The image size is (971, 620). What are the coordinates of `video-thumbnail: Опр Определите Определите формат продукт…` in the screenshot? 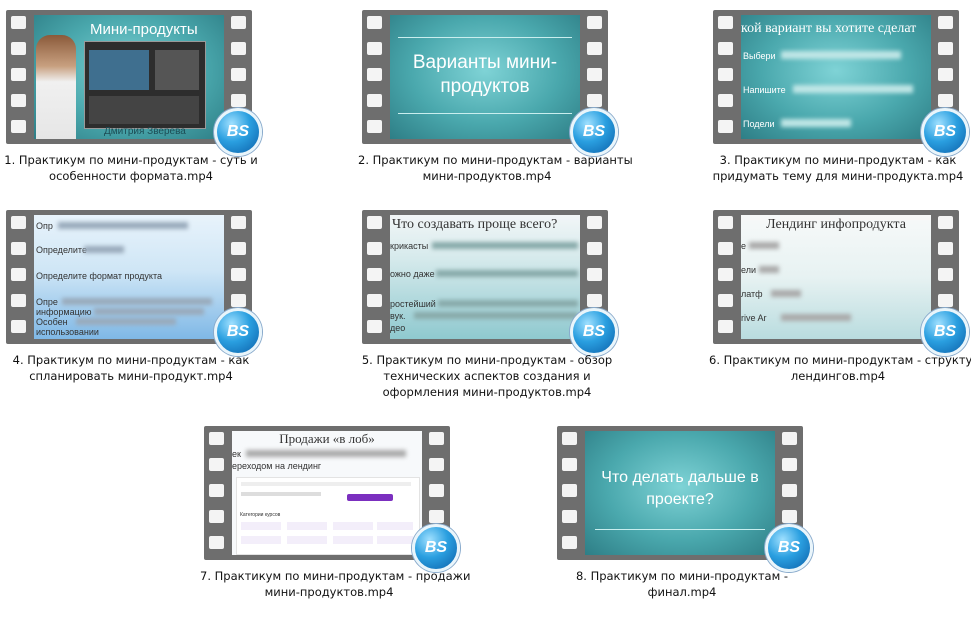 It's located at (134, 283).